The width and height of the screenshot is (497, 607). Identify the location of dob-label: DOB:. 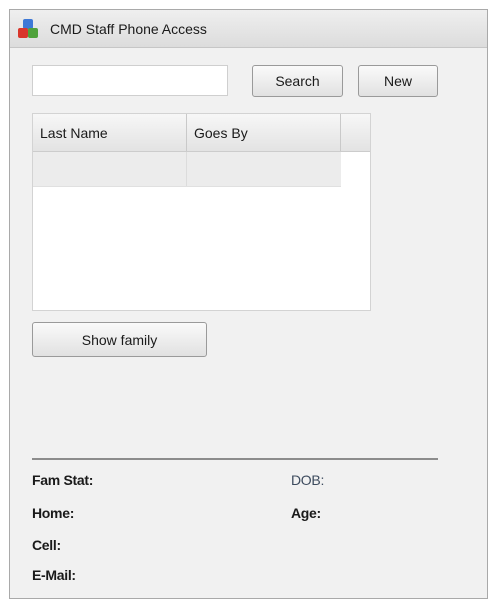
(308, 480).